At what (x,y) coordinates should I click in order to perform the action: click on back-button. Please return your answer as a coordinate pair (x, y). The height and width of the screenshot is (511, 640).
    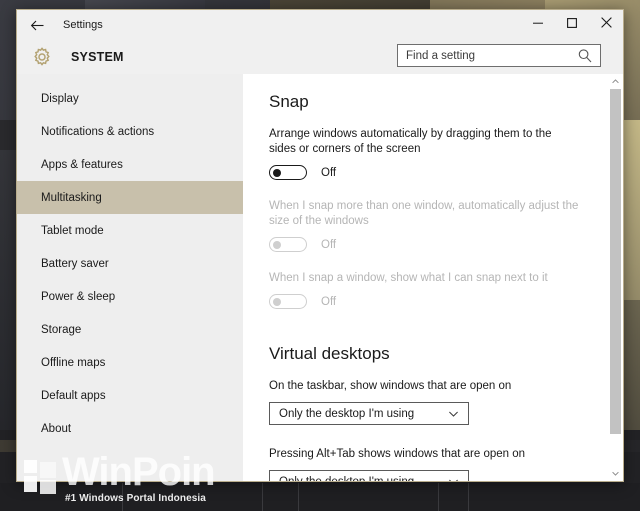
    Looking at the image, I should click on (37, 25).